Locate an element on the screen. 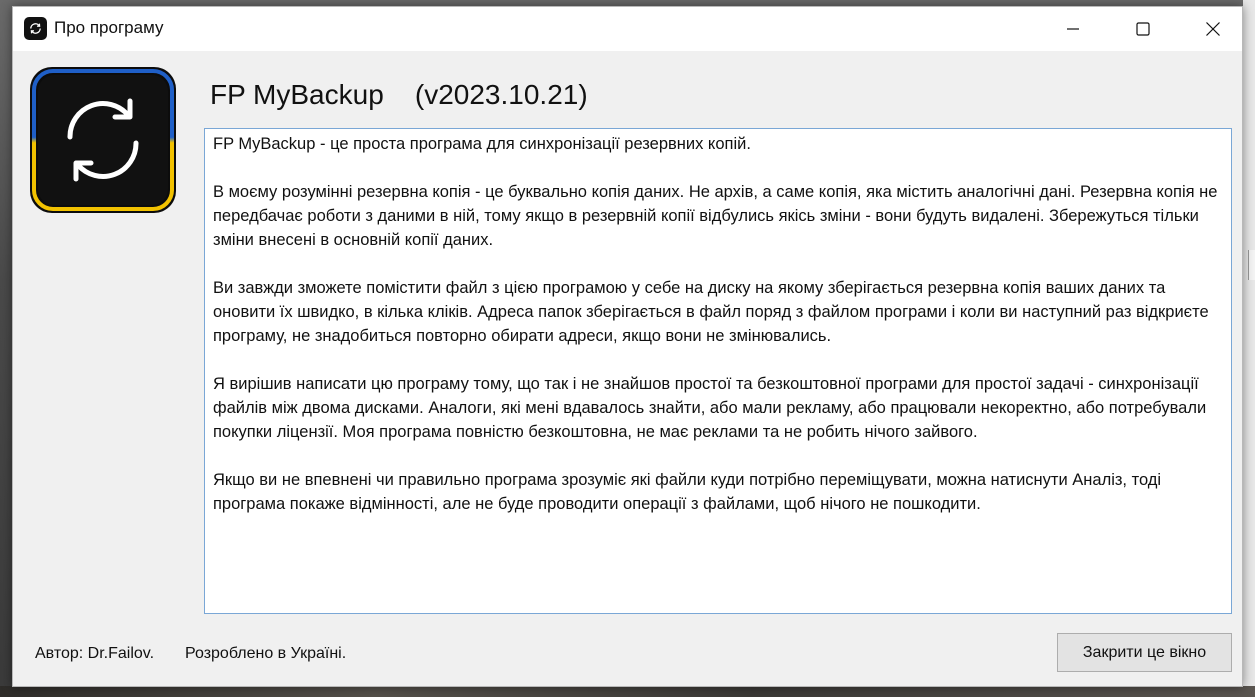 The image size is (1255, 697). background-window-fragment is located at coordinates (1251, 265).